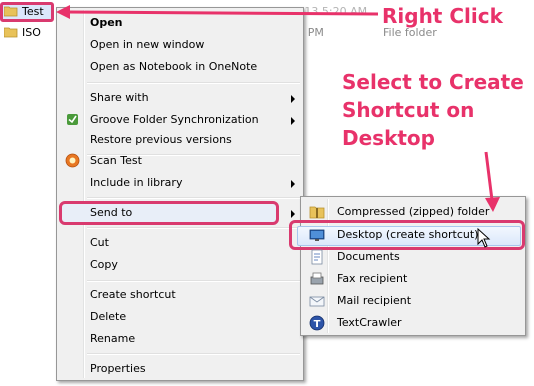  What do you see at coordinates (489, 176) in the screenshot?
I see `desktop-arrow-line` at bounding box center [489, 176].